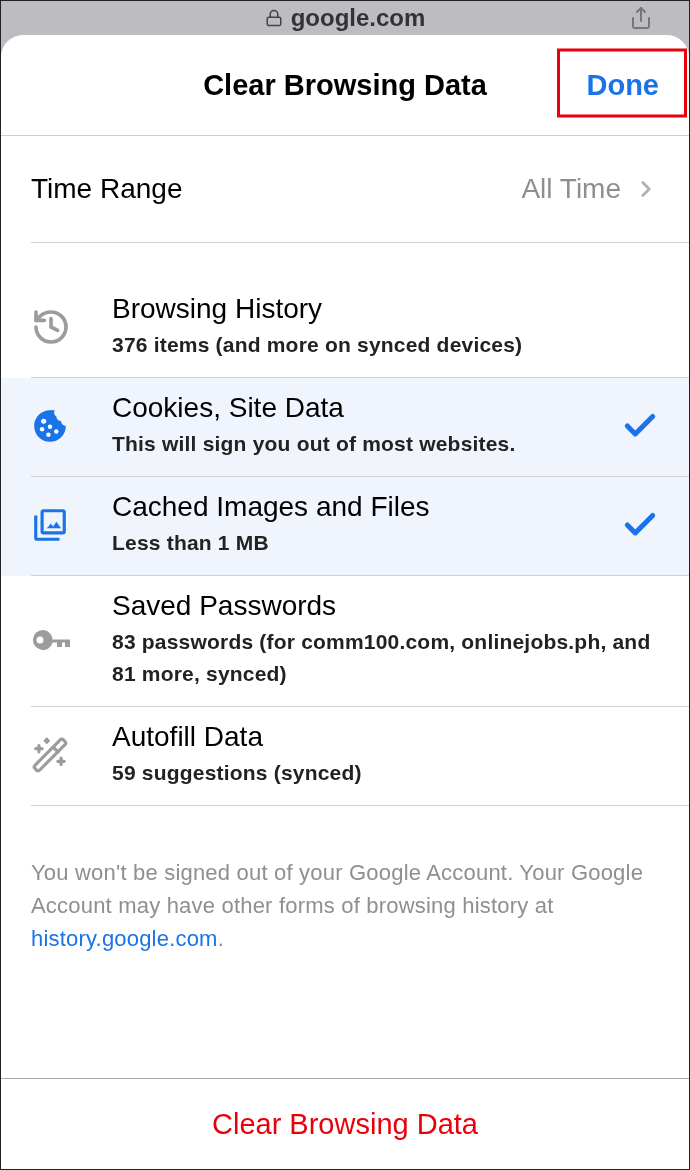 Image resolution: width=690 pixels, height=1170 pixels. Describe the element at coordinates (191, 543) in the screenshot. I see `item-subtitle: Less than 1 MB` at that location.